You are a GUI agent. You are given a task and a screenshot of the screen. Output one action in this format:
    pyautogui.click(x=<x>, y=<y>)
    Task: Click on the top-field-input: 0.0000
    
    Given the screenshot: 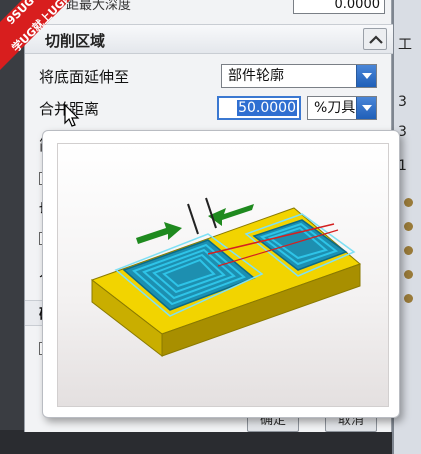 What is the action you would take?
    pyautogui.click(x=339, y=7)
    